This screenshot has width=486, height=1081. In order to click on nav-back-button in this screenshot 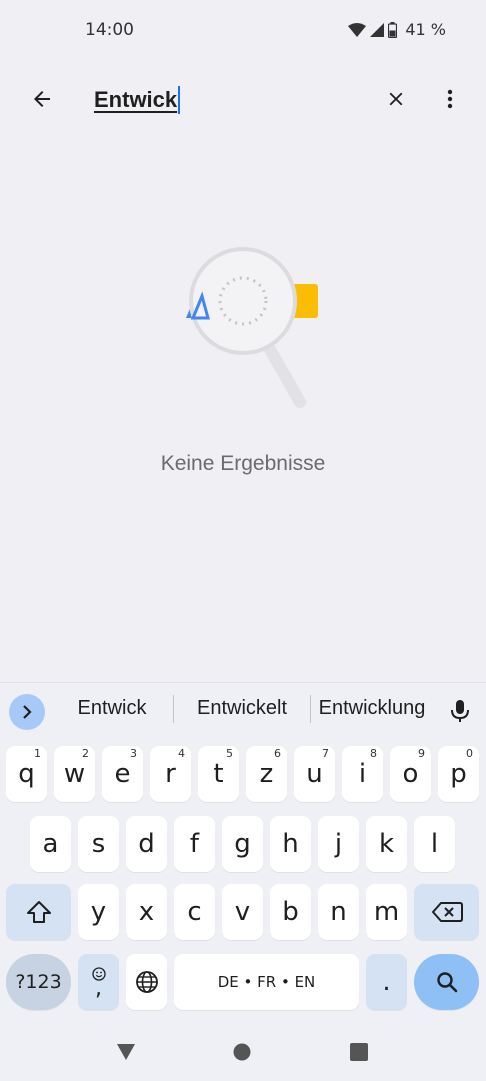, I will do `click(126, 1052)`.